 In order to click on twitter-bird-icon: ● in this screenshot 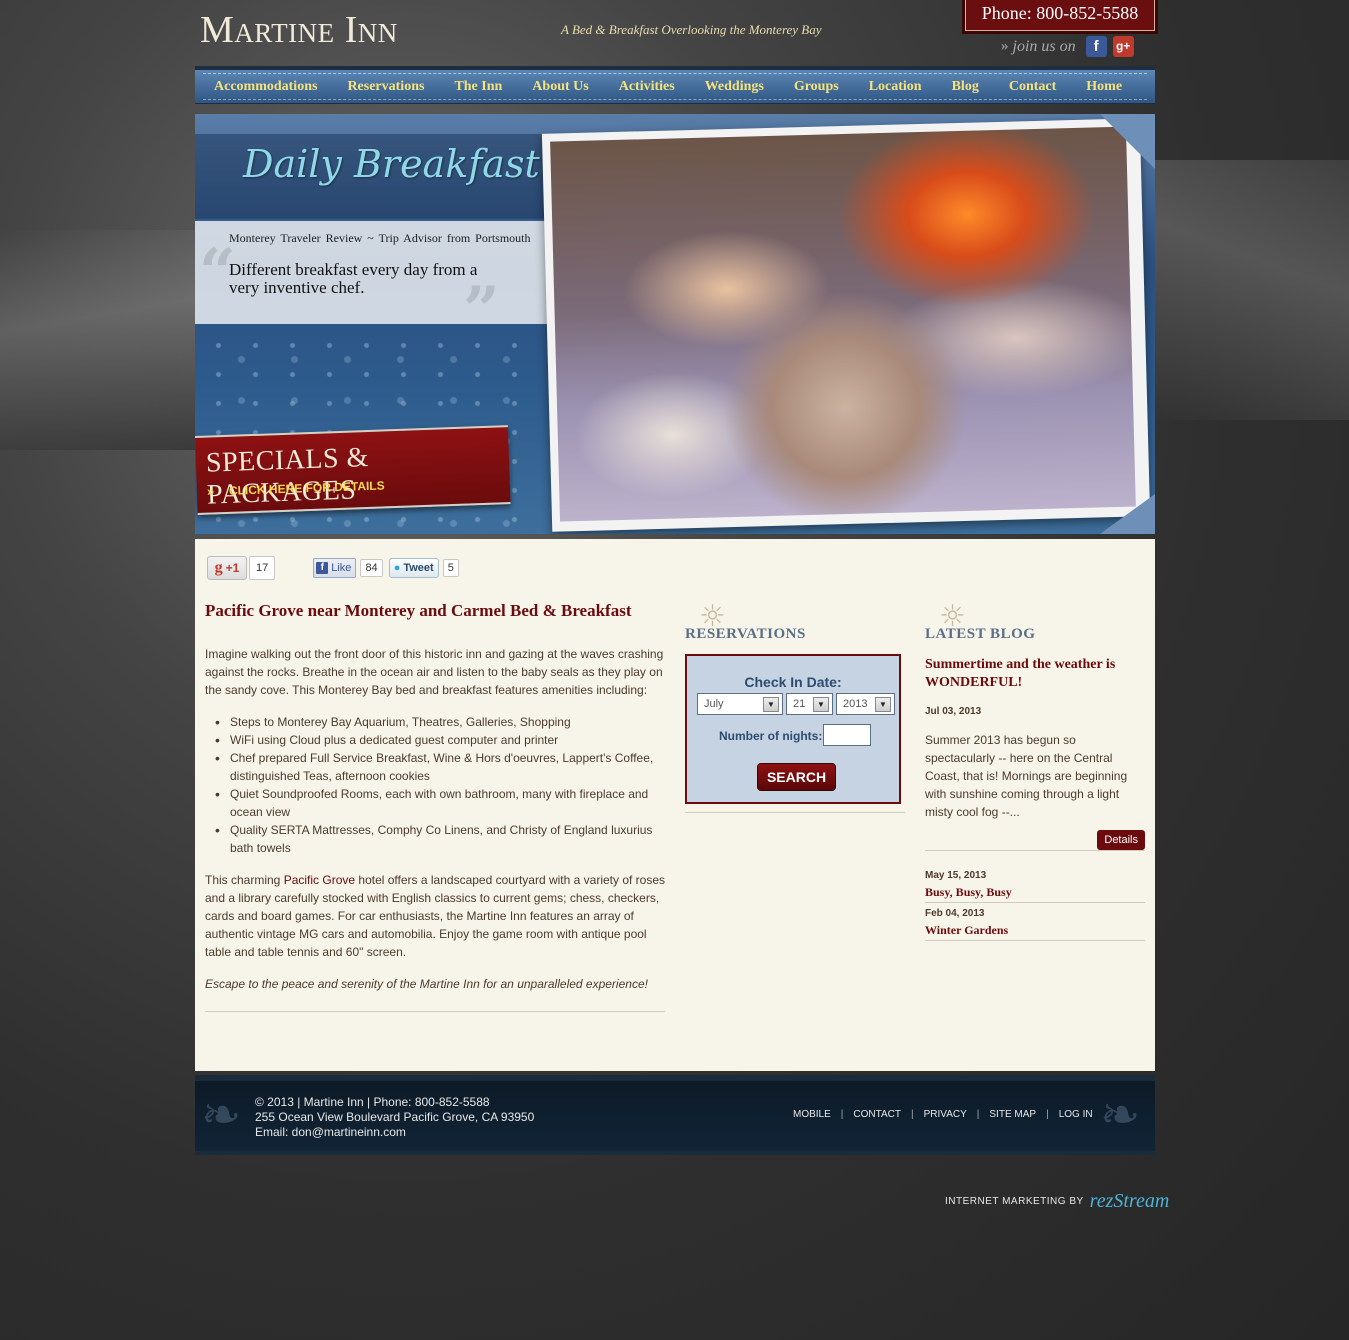, I will do `click(397, 568)`.